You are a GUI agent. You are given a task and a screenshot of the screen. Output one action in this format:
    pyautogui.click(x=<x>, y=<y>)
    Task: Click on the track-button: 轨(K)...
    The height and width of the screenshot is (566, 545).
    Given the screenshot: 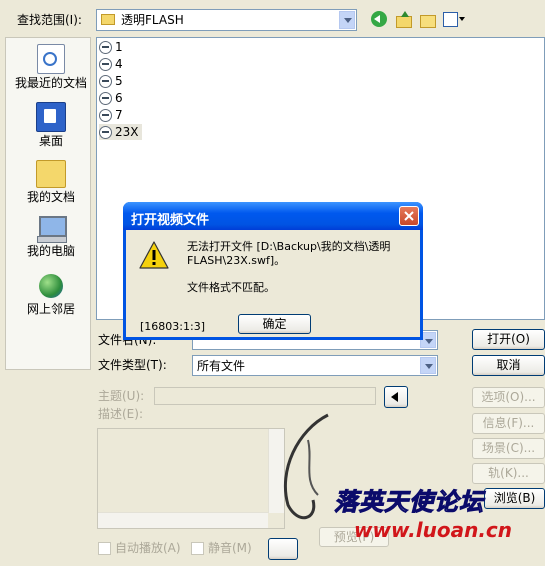 What is the action you would take?
    pyautogui.click(x=508, y=473)
    